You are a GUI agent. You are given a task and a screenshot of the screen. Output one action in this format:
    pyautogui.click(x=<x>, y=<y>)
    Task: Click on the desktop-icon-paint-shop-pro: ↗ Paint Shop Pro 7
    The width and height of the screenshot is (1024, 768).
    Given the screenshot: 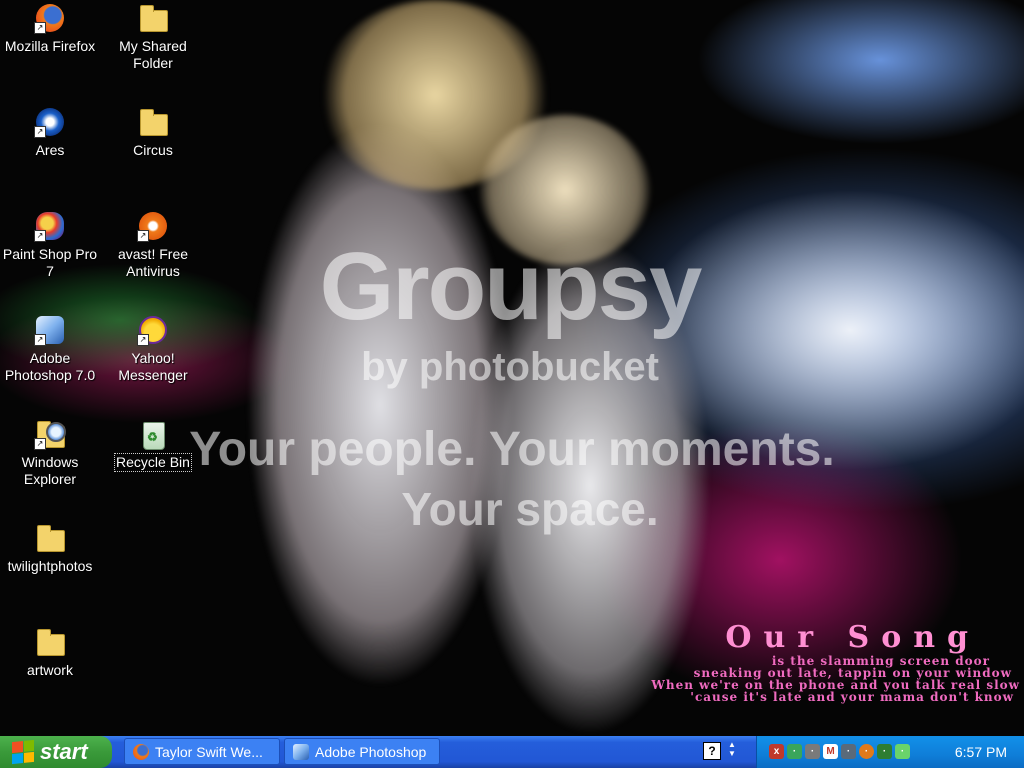 What is the action you would take?
    pyautogui.click(x=50, y=245)
    